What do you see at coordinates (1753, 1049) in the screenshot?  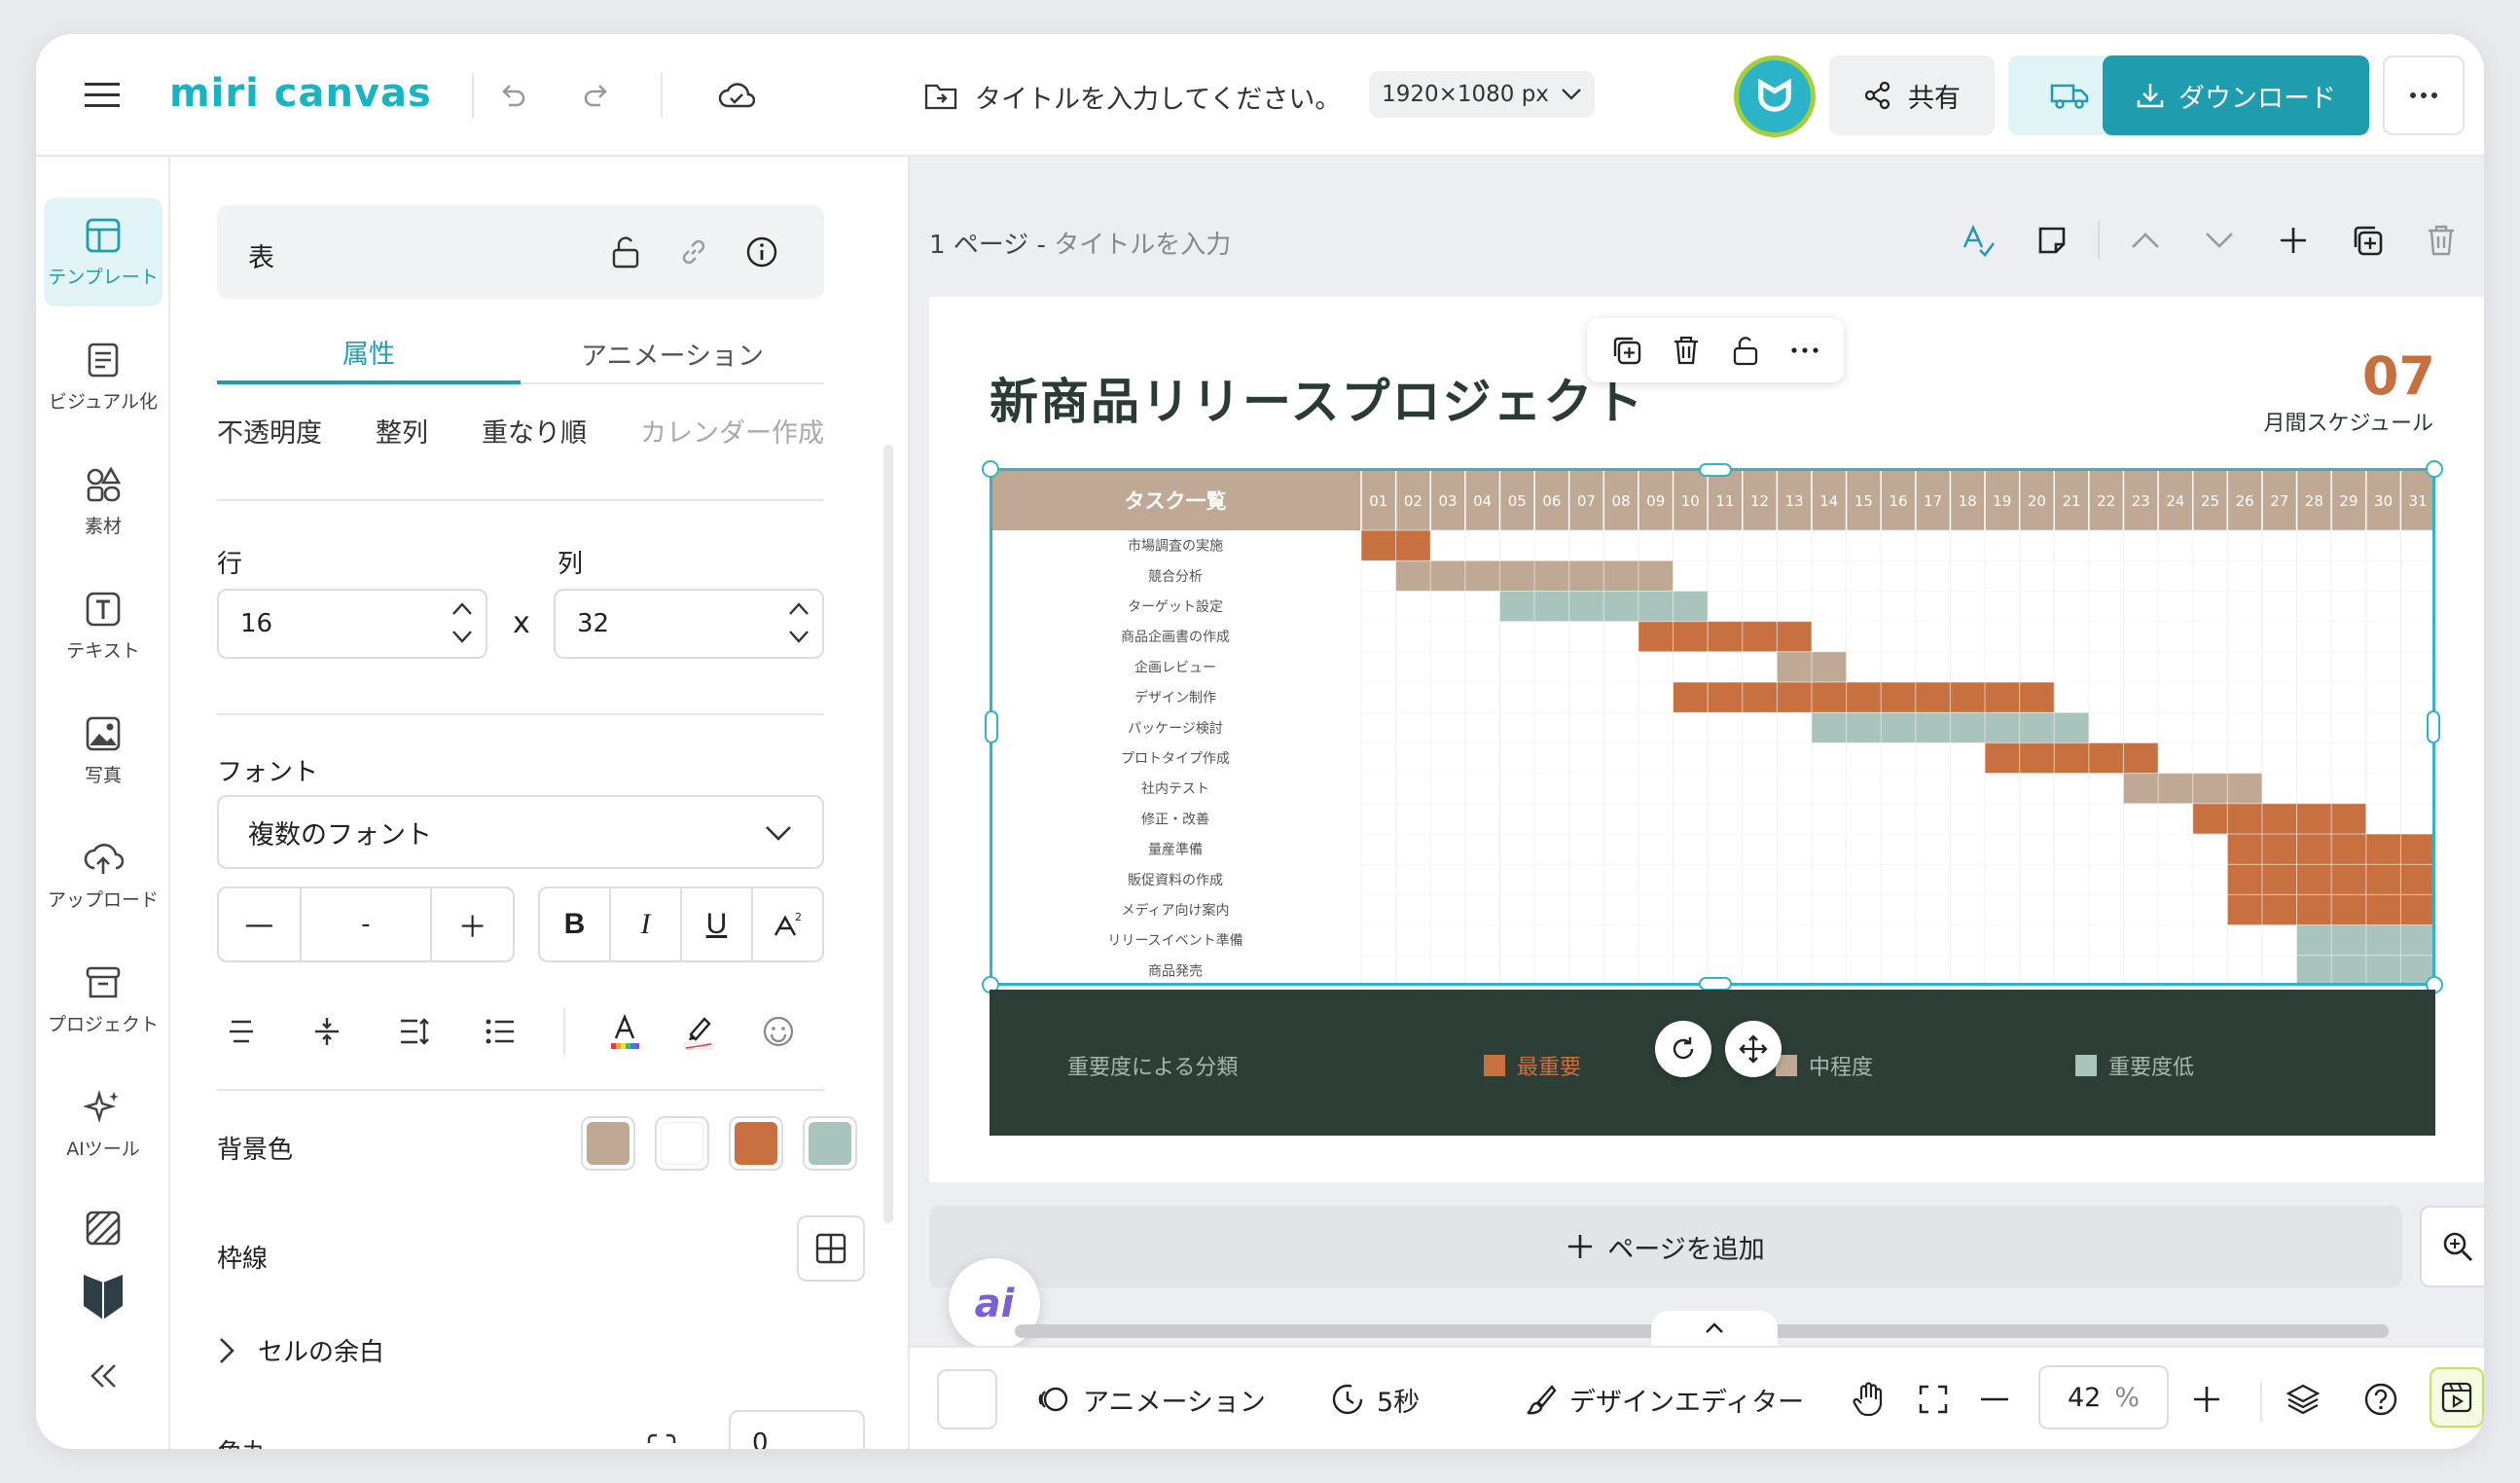 I see `move-button` at bounding box center [1753, 1049].